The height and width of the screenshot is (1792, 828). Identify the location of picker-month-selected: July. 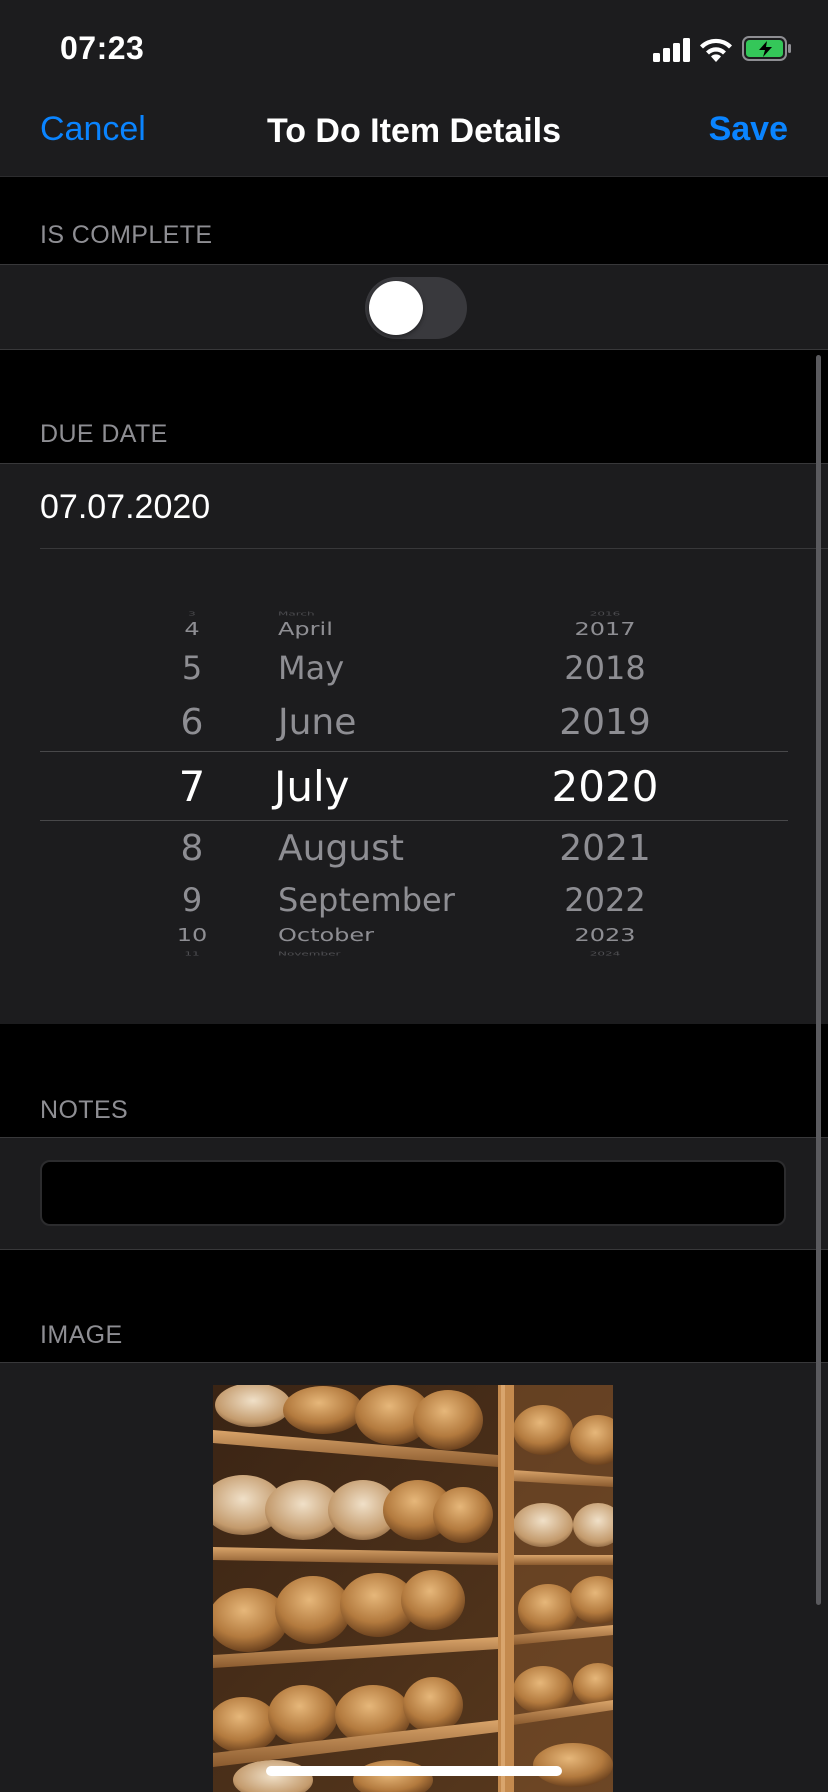
(312, 786).